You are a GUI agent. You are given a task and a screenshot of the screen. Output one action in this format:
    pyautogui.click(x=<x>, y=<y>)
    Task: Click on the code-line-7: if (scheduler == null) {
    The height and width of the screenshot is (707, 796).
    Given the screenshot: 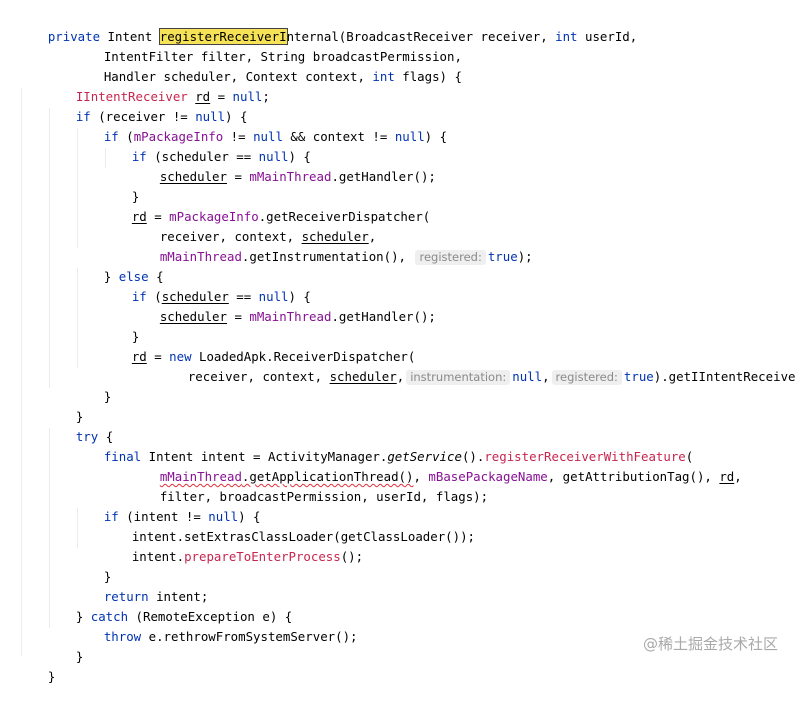 What is the action you would take?
    pyautogui.click(x=221, y=156)
    